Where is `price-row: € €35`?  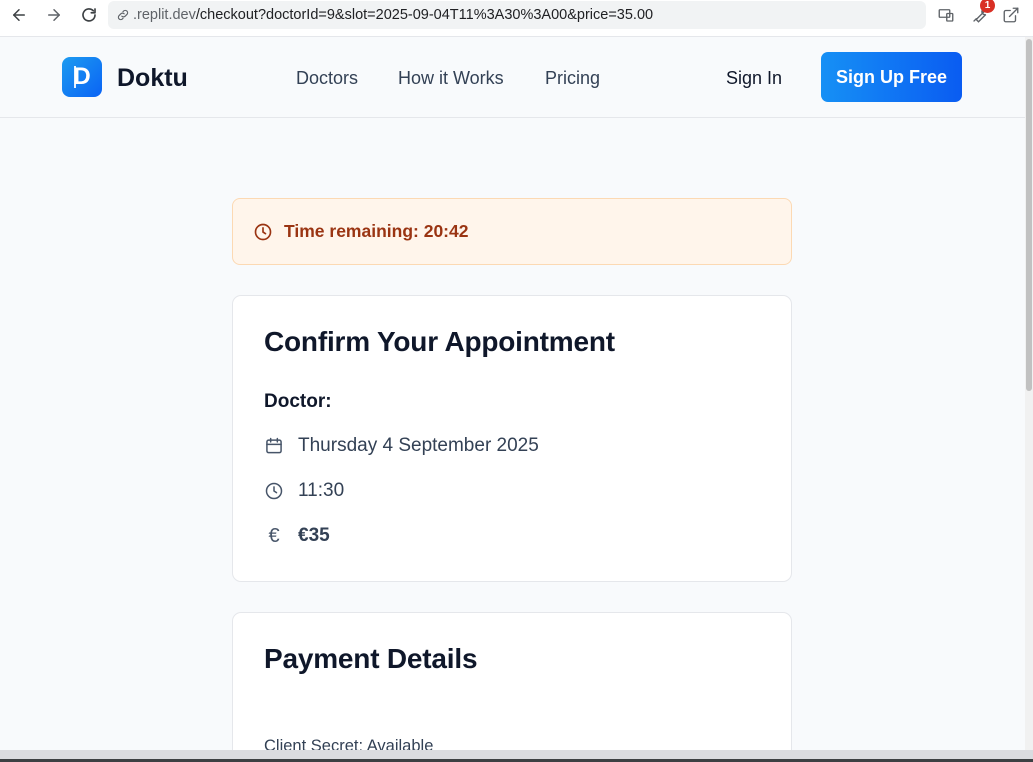 price-row: € €35 is located at coordinates (296, 535).